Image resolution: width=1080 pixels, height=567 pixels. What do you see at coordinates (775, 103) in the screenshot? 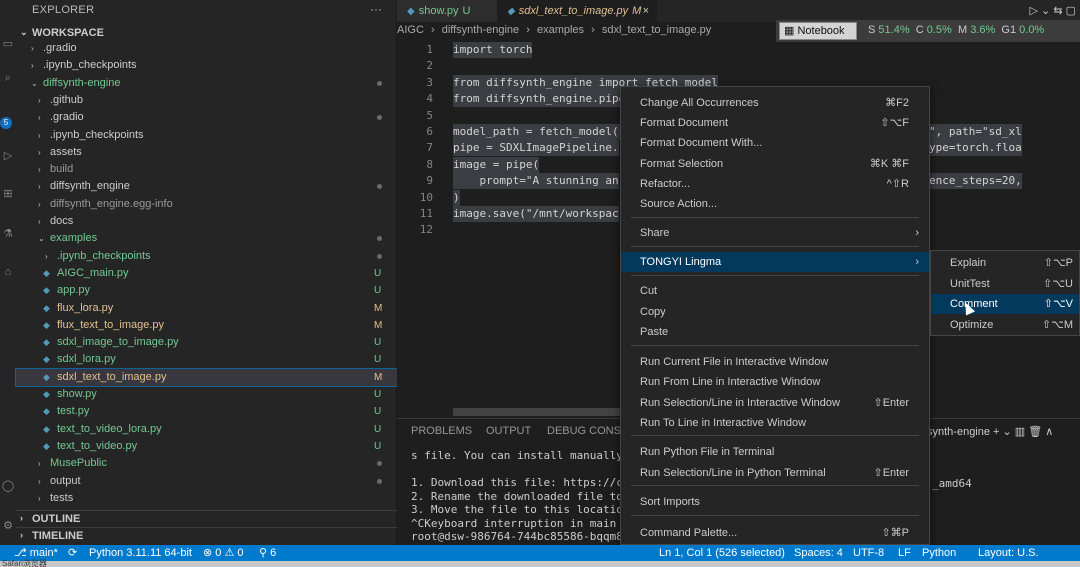
I see `menu-item: Change All Occurrences ⌘F2` at bounding box center [775, 103].